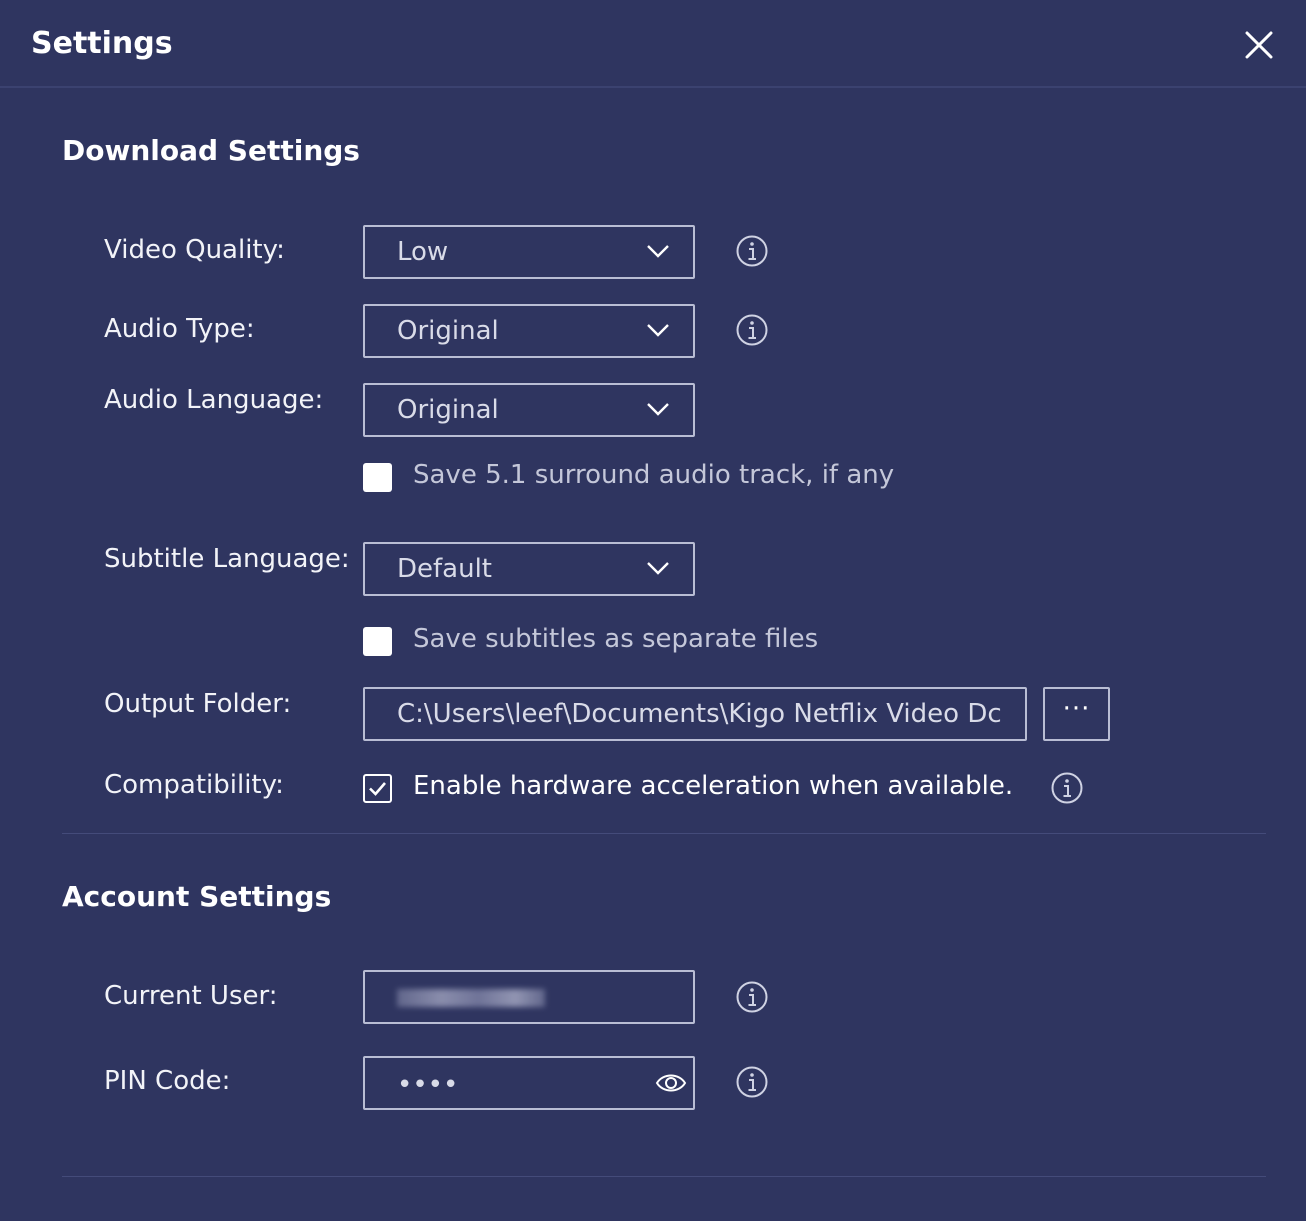 This screenshot has width=1306, height=1221. What do you see at coordinates (752, 997) in the screenshot?
I see `current-user-info-icon` at bounding box center [752, 997].